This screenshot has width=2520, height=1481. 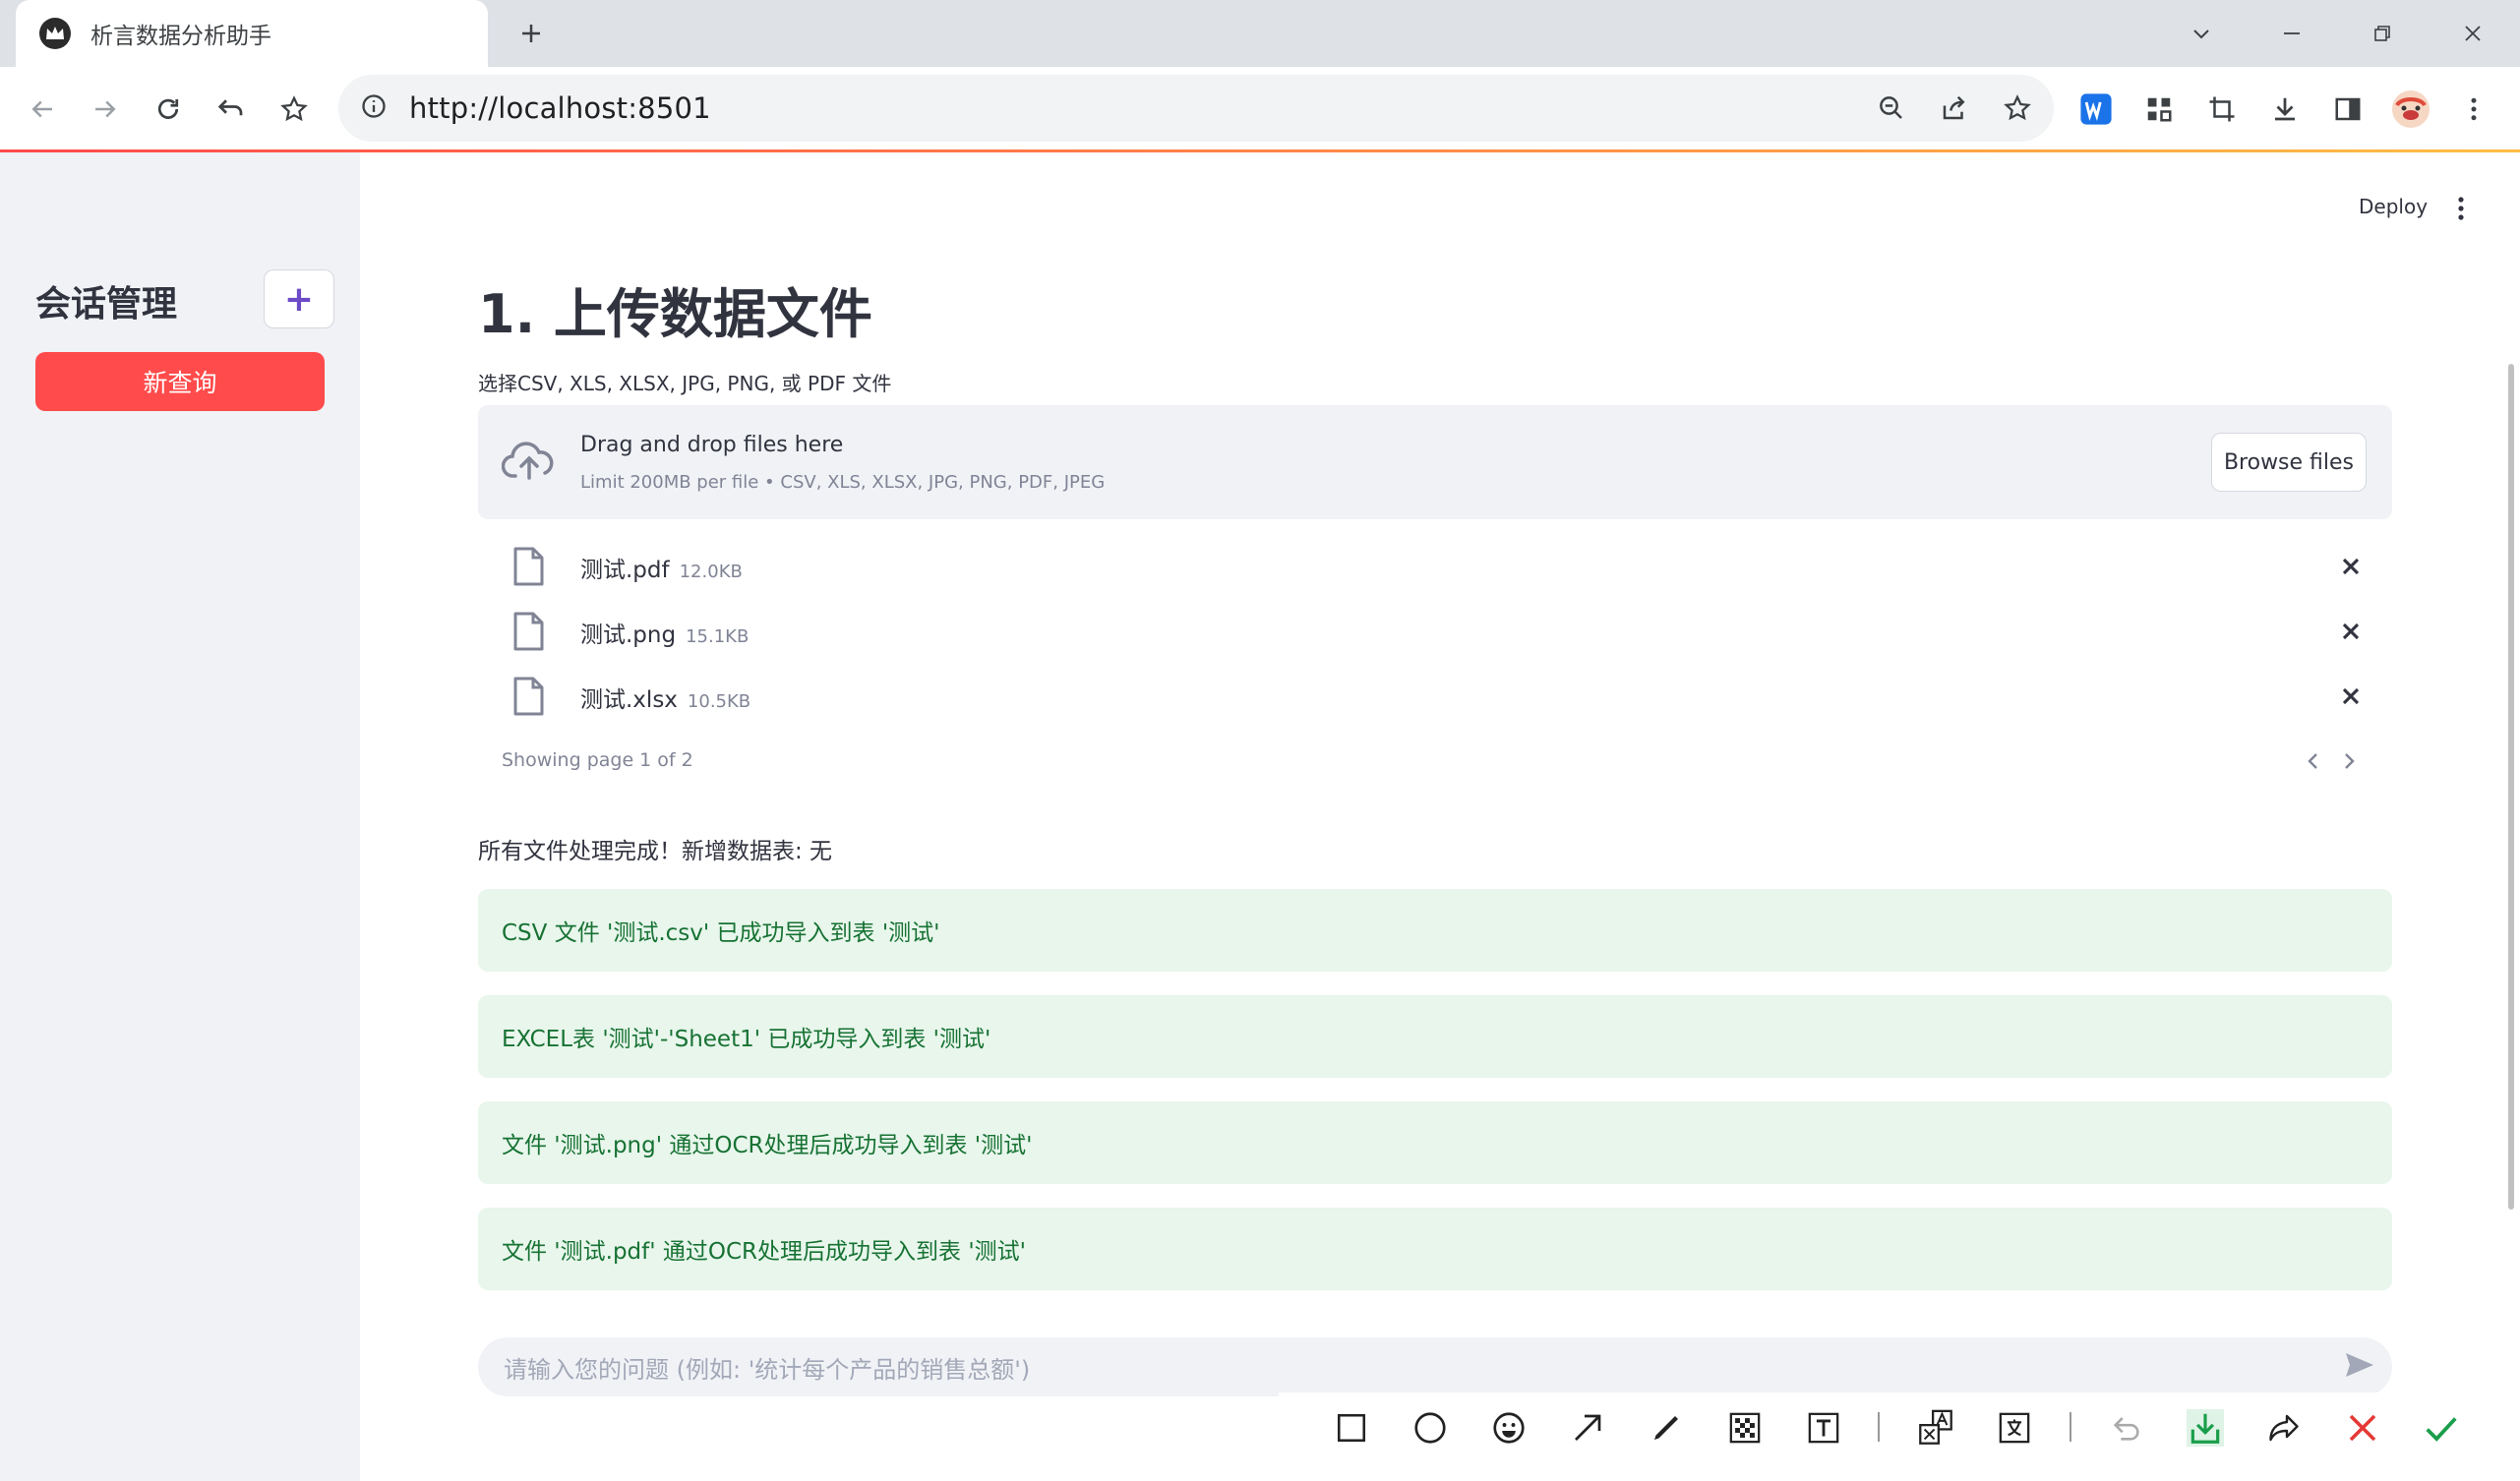 I want to click on restore-icon, so click(x=2382, y=33).